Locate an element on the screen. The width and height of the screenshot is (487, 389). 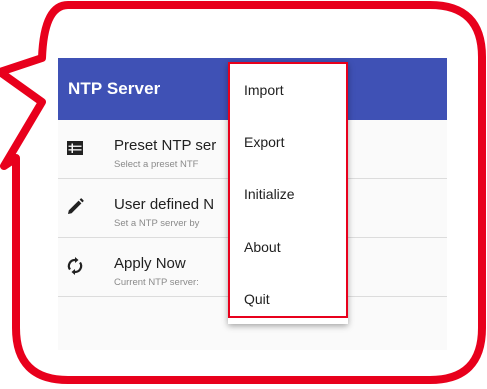
menu-item-about: About is located at coordinates (262, 247).